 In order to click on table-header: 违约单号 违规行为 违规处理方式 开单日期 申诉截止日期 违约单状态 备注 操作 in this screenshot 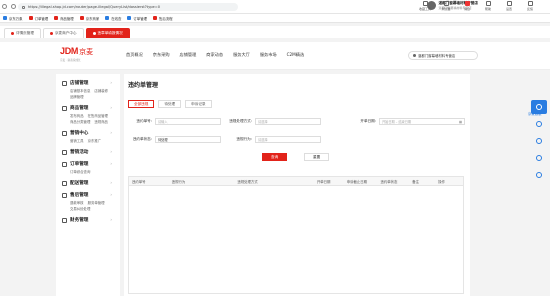, I will do `click(296, 181)`.